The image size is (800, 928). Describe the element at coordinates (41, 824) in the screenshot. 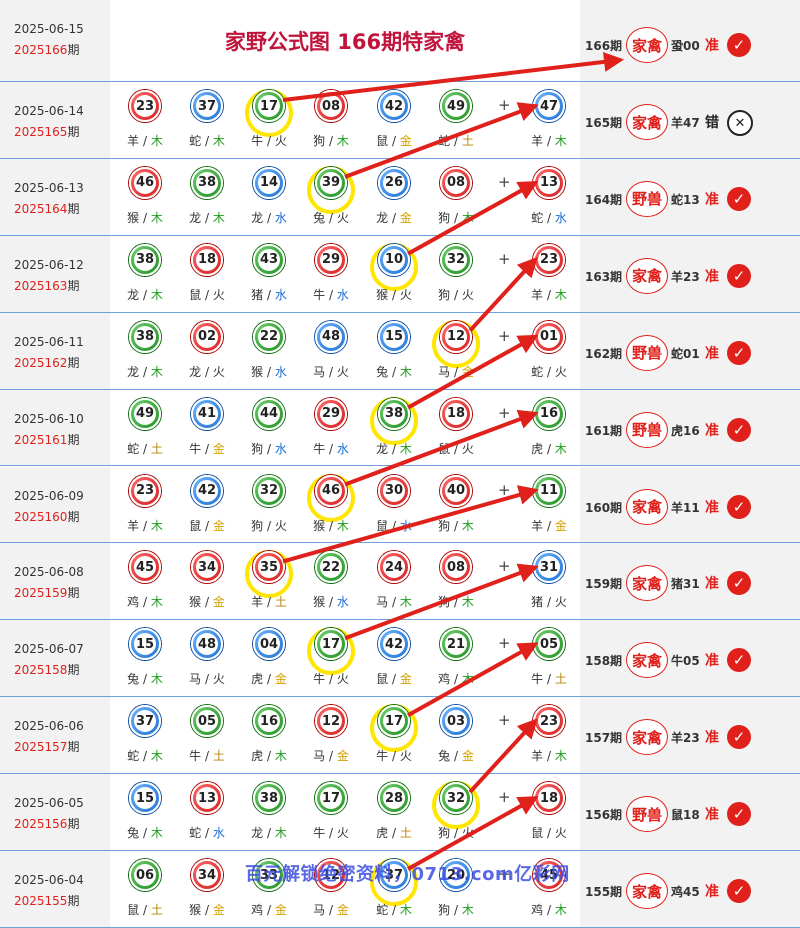

I see `issue-num-text: 2025156` at that location.